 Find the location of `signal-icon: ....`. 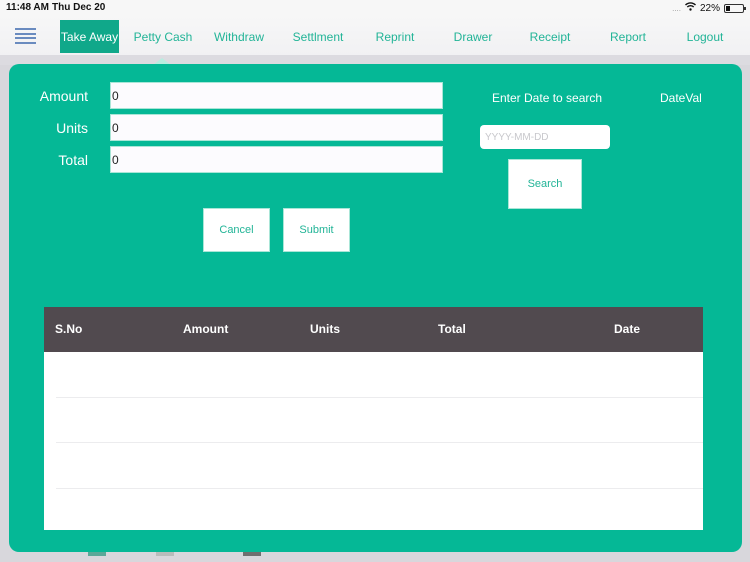

signal-icon: .... is located at coordinates (676, 8).